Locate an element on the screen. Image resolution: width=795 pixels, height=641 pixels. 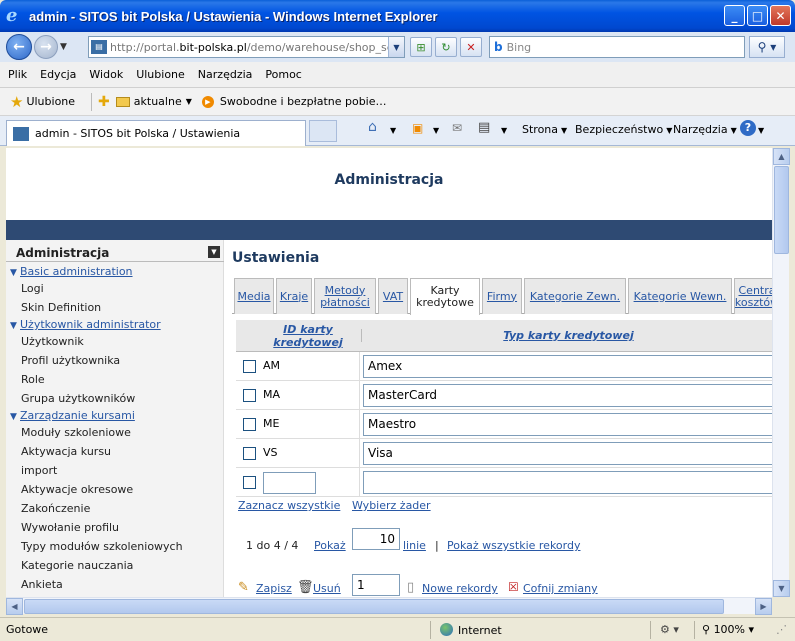
search-button: ⚲ ▾ is located at coordinates (767, 47).